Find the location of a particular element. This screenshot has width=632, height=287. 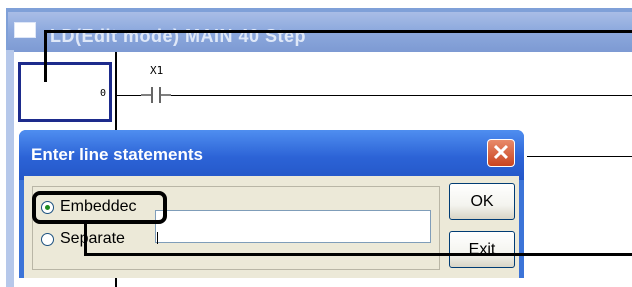

normally-open-contact-icon is located at coordinates (156, 95).